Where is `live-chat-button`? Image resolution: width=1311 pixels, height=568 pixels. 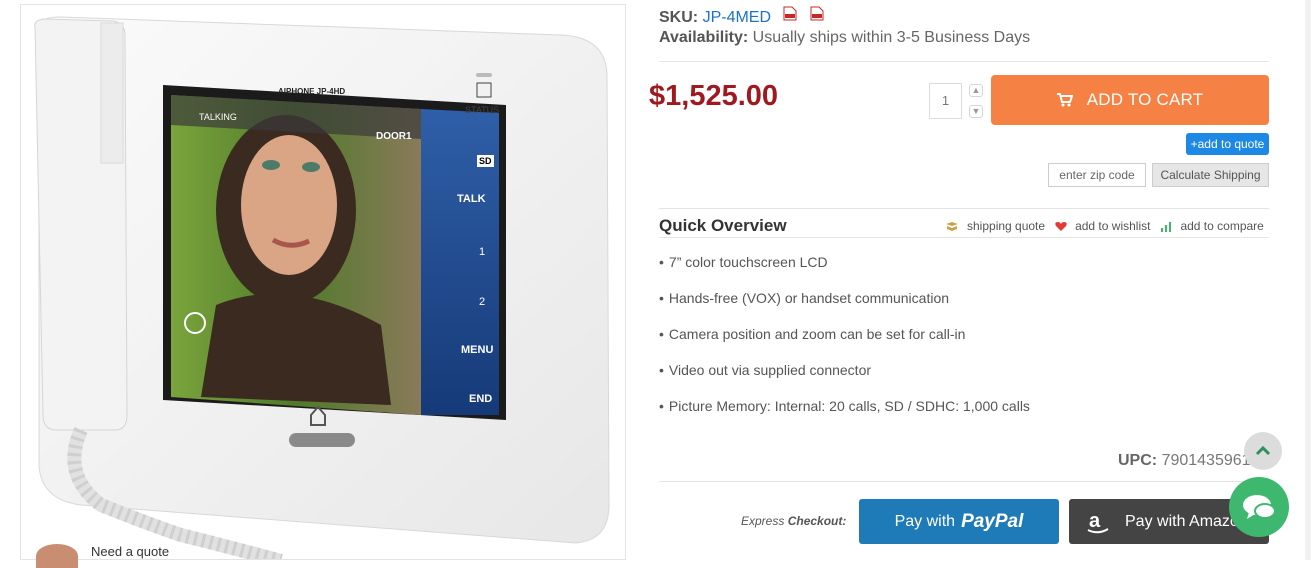
live-chat-button is located at coordinates (1259, 507).